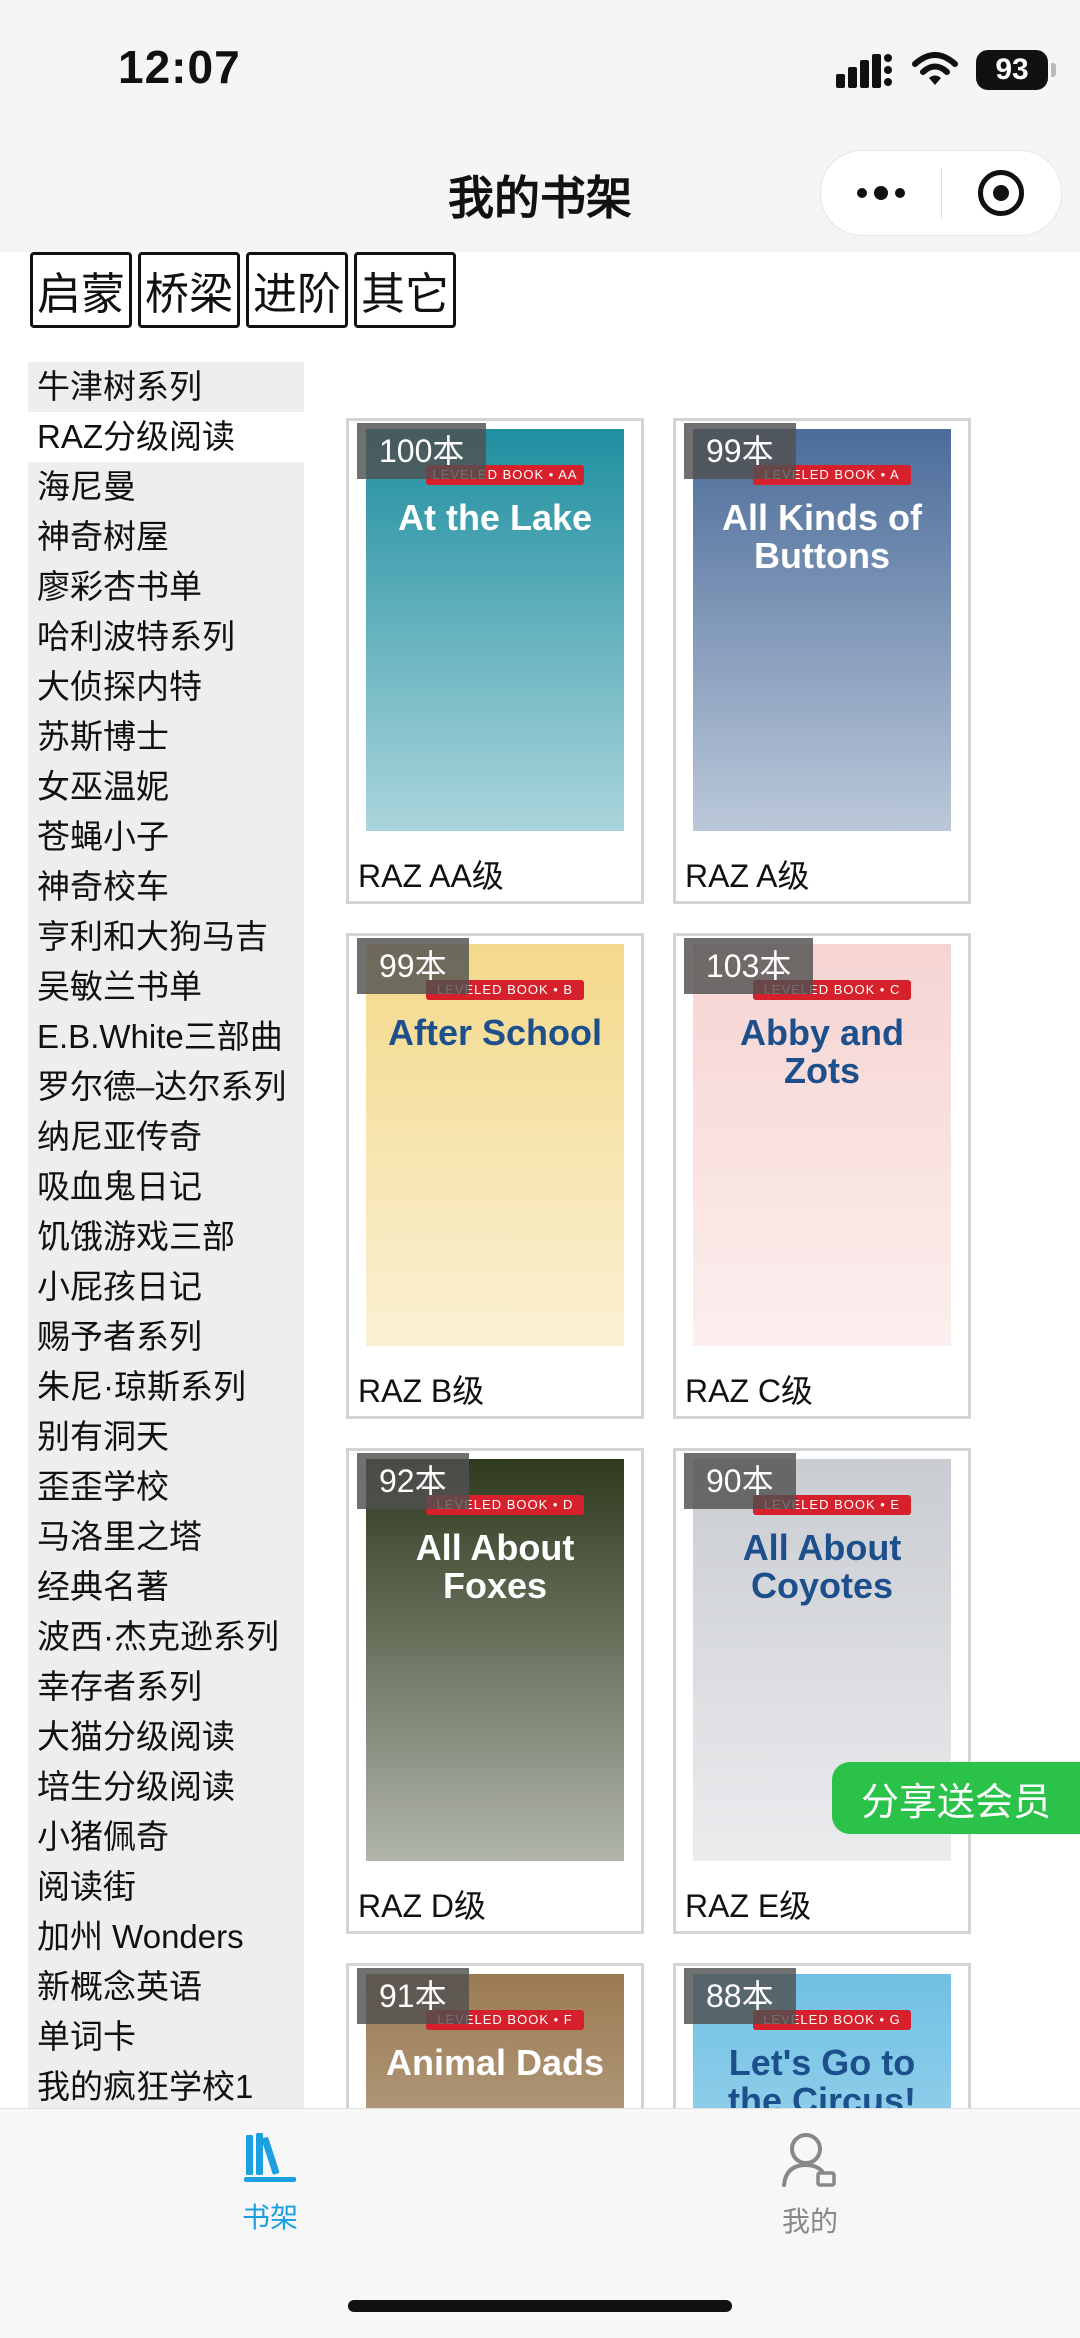 The image size is (1080, 2338). I want to click on sidebar-item: 别有洞天, so click(166, 1437).